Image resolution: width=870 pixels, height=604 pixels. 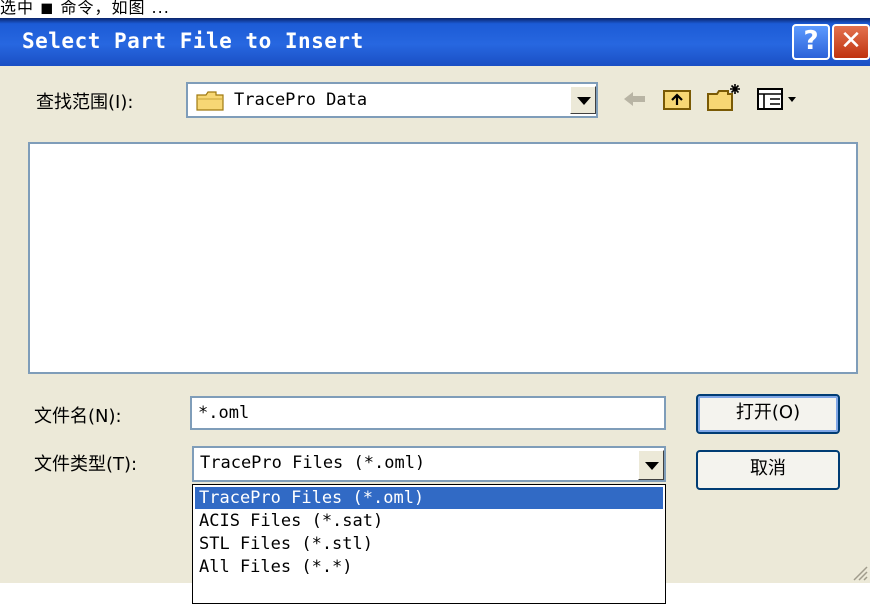 I want to click on view-menu-icon, so click(x=777, y=99).